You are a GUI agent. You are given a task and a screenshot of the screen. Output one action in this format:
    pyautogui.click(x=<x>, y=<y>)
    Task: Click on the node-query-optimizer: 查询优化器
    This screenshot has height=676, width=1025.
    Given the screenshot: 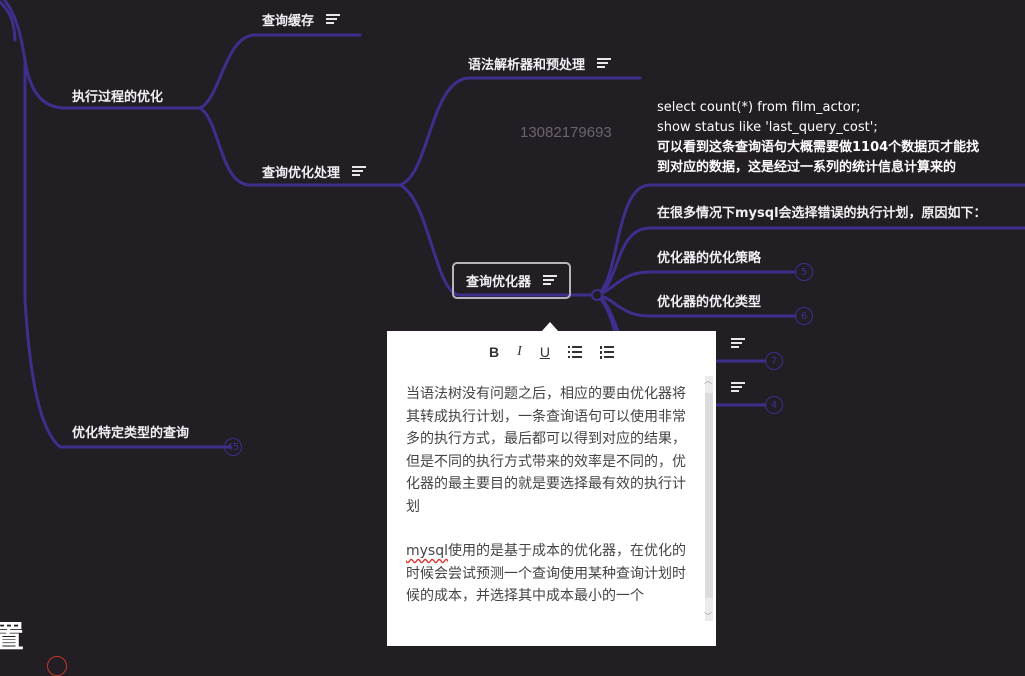 What is the action you would take?
    pyautogui.click(x=512, y=280)
    